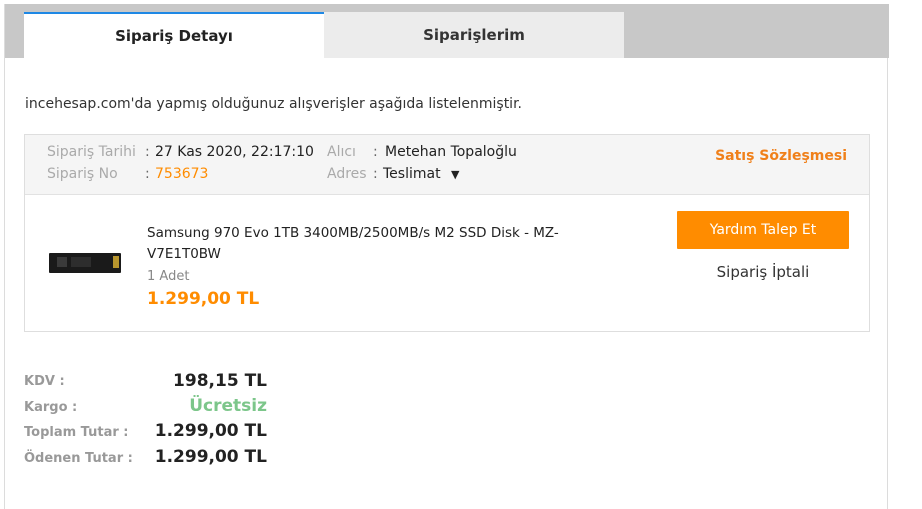  Describe the element at coordinates (455, 174) in the screenshot. I see `caret-down-icon: ▼` at that location.